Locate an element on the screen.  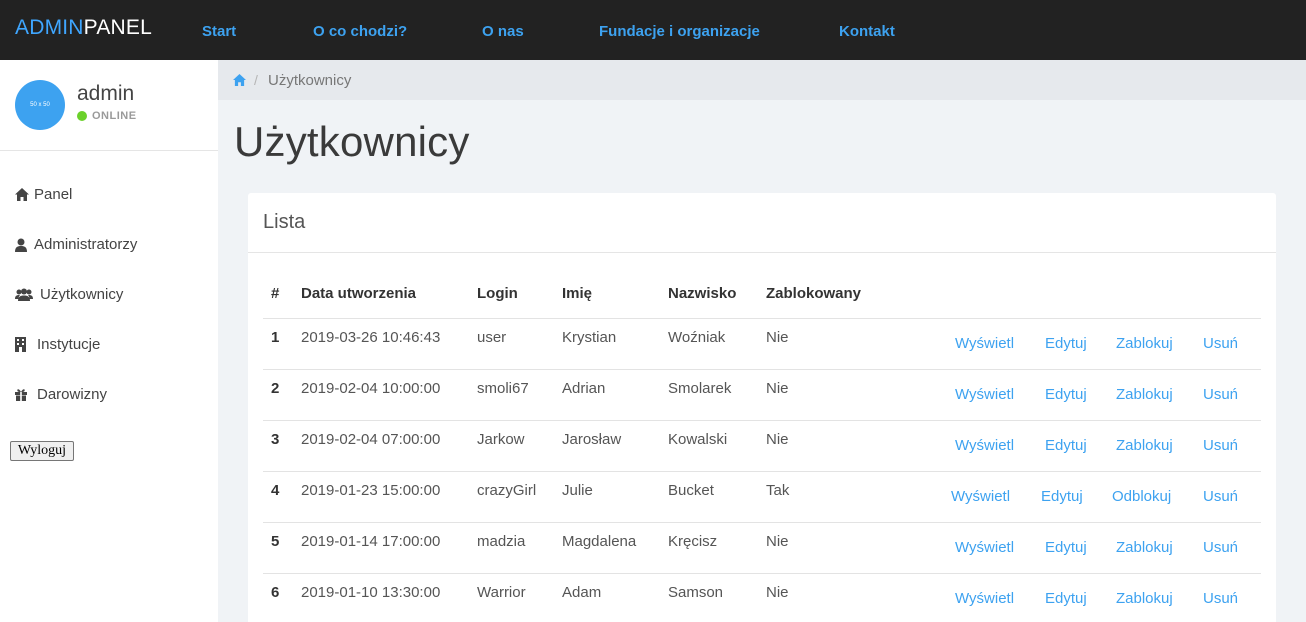
sidebar-item-label: Panel is located at coordinates (53, 194).